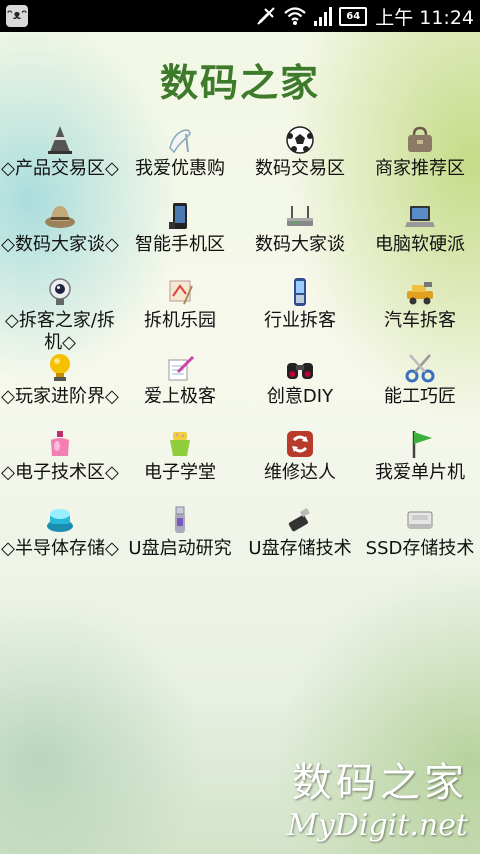 This screenshot has height=854, width=480. Describe the element at coordinates (60, 396) in the screenshot. I see `forum-tile-label: ◇玩家进阶界◇` at that location.